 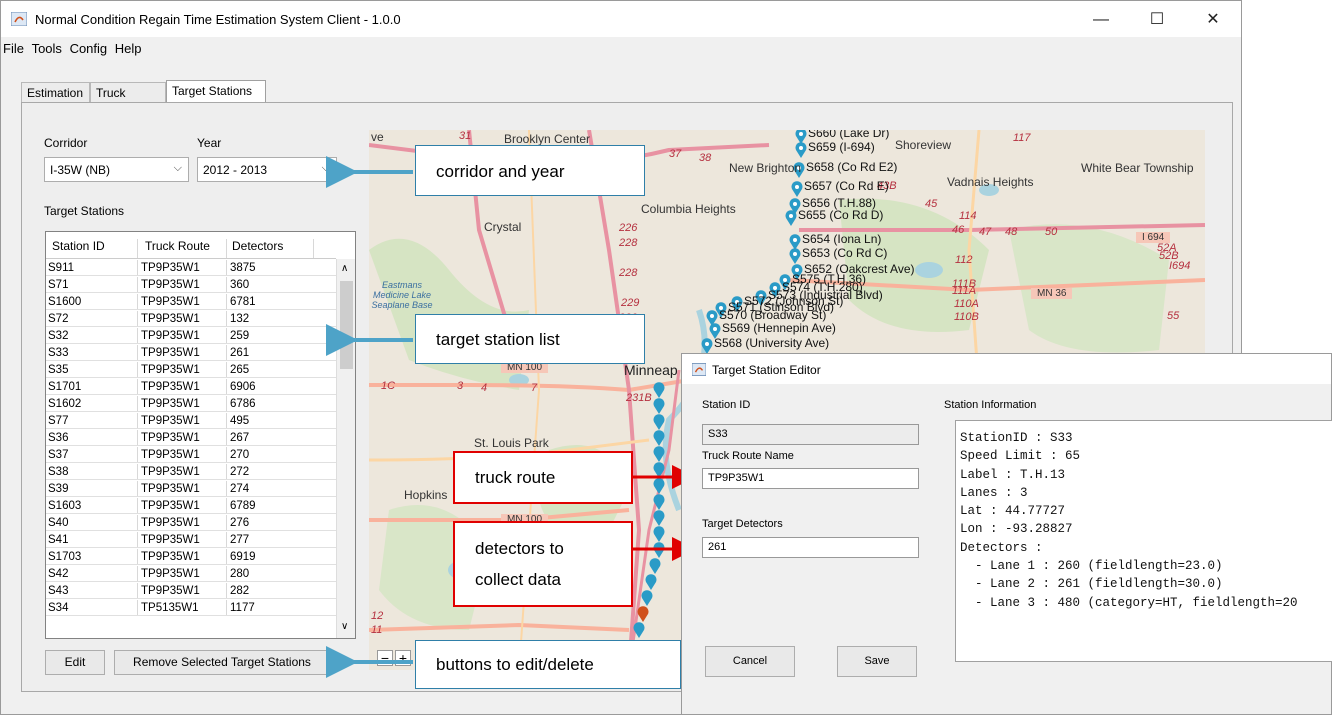 What do you see at coordinates (699, 369) in the screenshot?
I see `java-app-icon` at bounding box center [699, 369].